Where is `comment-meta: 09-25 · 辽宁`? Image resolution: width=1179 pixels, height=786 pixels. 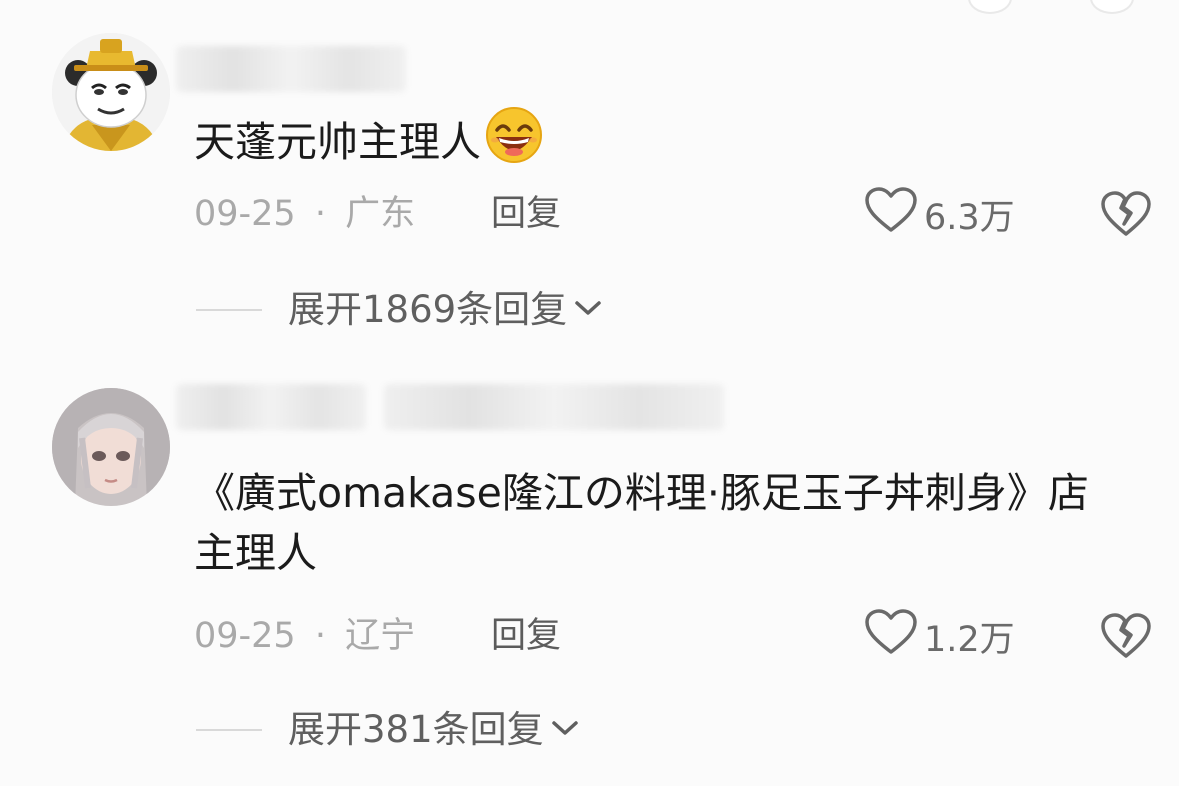
comment-meta: 09-25 · 辽宁 is located at coordinates (304, 636).